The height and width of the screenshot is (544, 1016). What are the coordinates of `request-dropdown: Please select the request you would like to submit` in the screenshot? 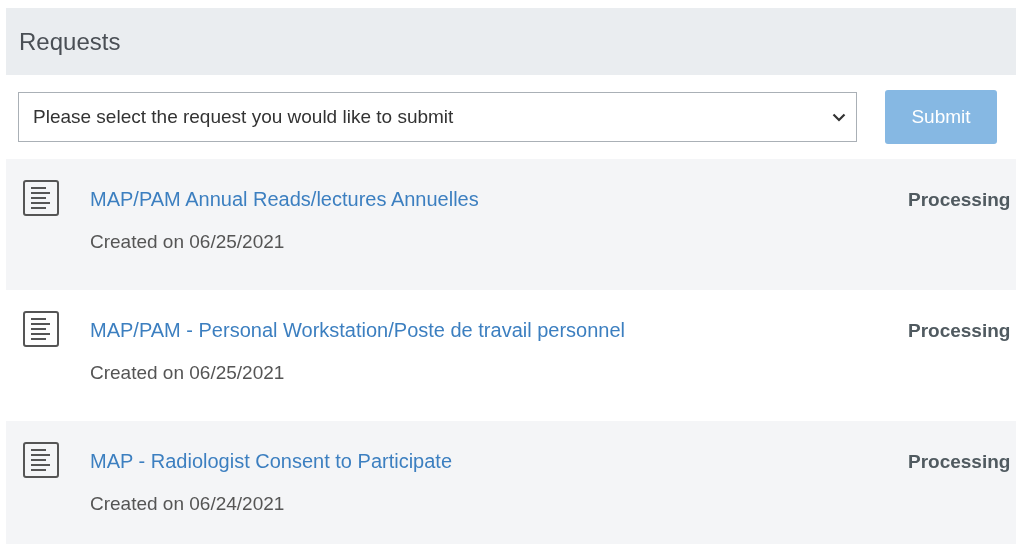 It's located at (437, 117).